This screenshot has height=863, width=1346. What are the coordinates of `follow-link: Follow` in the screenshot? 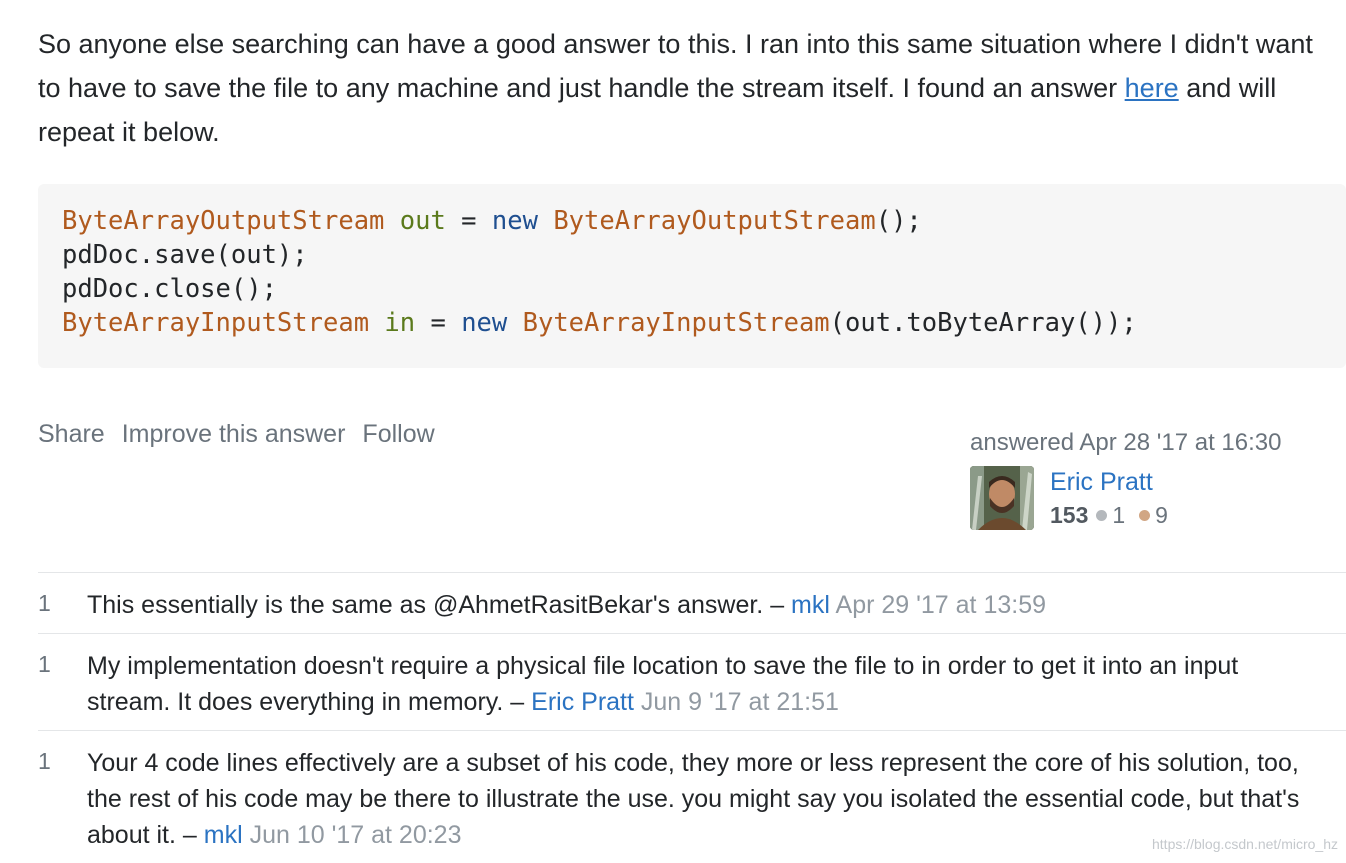 It's located at (398, 434).